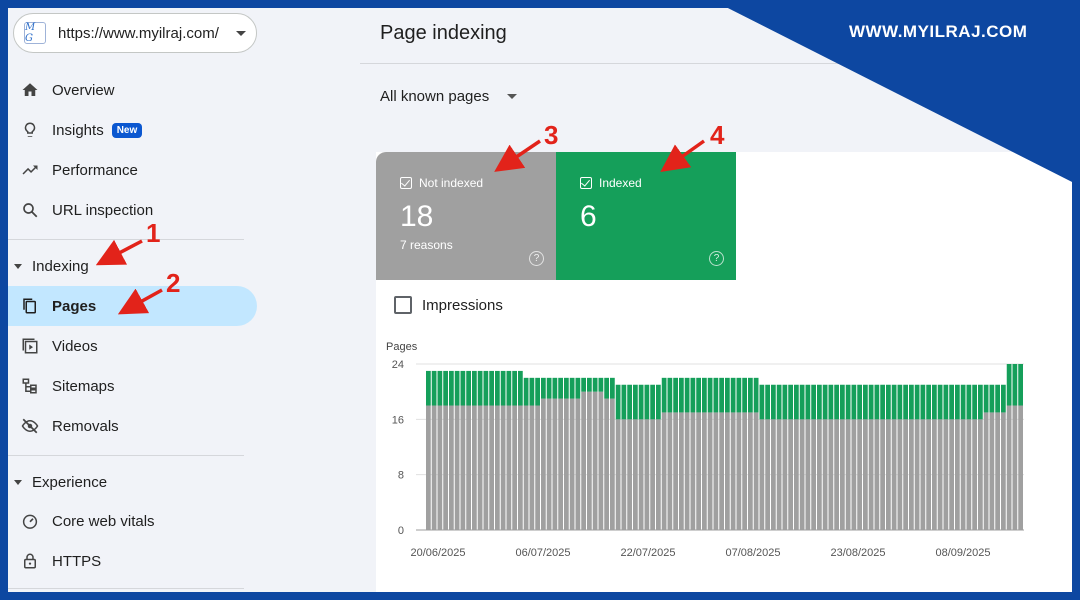  I want to click on sidebar-item-label: Core web vitals, so click(103, 521).